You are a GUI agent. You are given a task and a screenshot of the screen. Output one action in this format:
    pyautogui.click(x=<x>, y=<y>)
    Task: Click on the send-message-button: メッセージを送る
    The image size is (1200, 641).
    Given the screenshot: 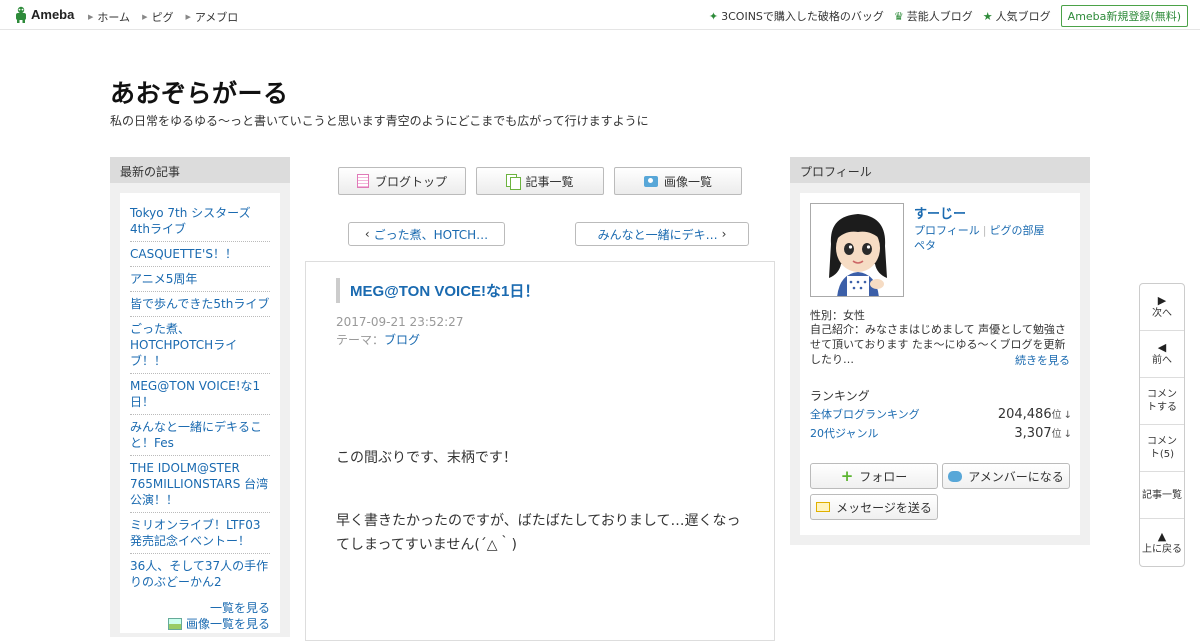 What is the action you would take?
    pyautogui.click(x=874, y=507)
    